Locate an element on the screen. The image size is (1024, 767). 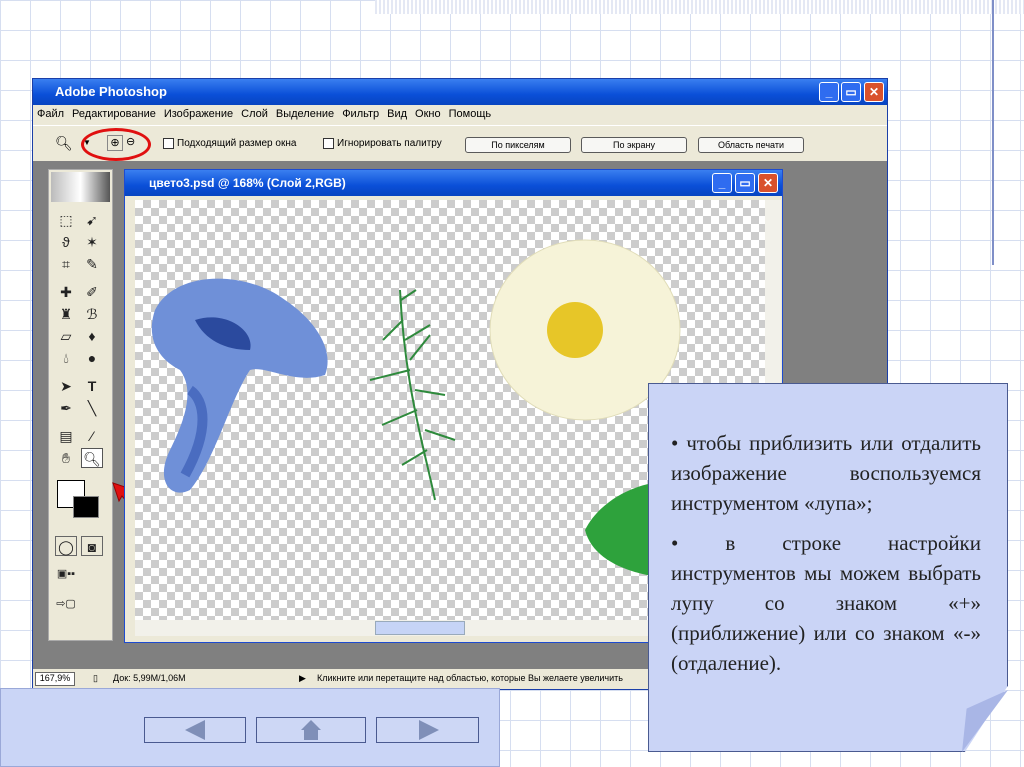
adobe-logo is located at coordinates (80, 187).